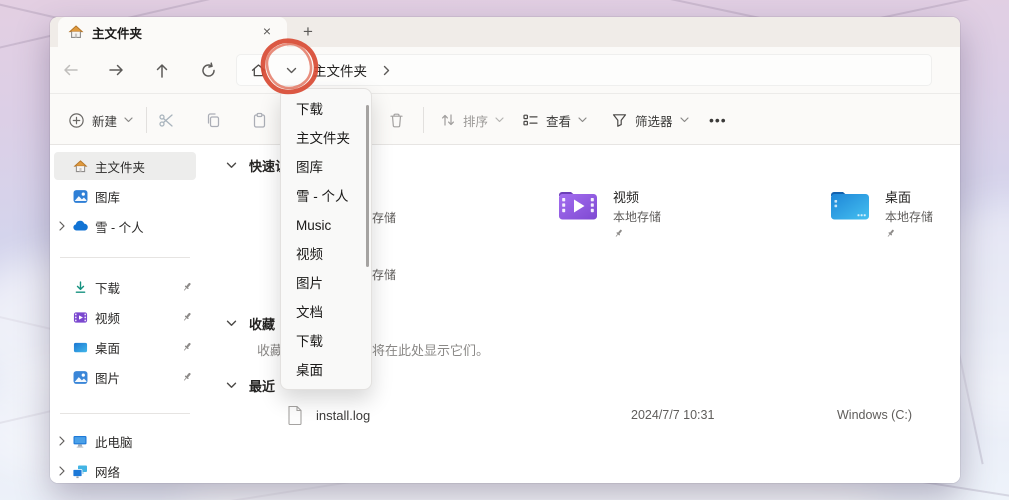 The image size is (1009, 500). What do you see at coordinates (472, 120) in the screenshot?
I see `sort-button: 排序` at bounding box center [472, 120].